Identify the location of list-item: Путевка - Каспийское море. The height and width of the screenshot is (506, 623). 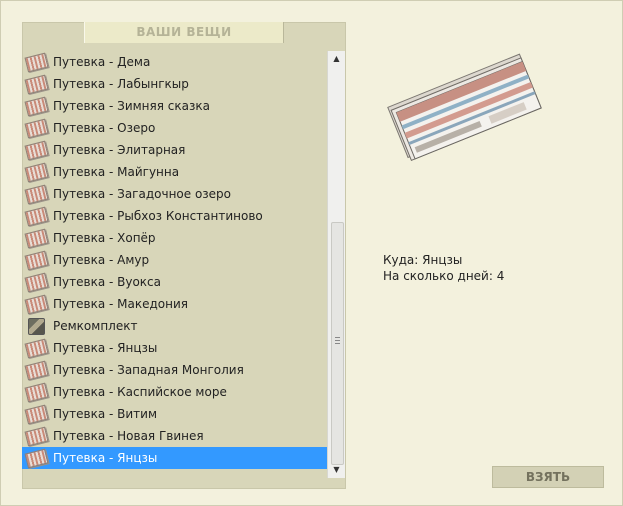
(174, 392).